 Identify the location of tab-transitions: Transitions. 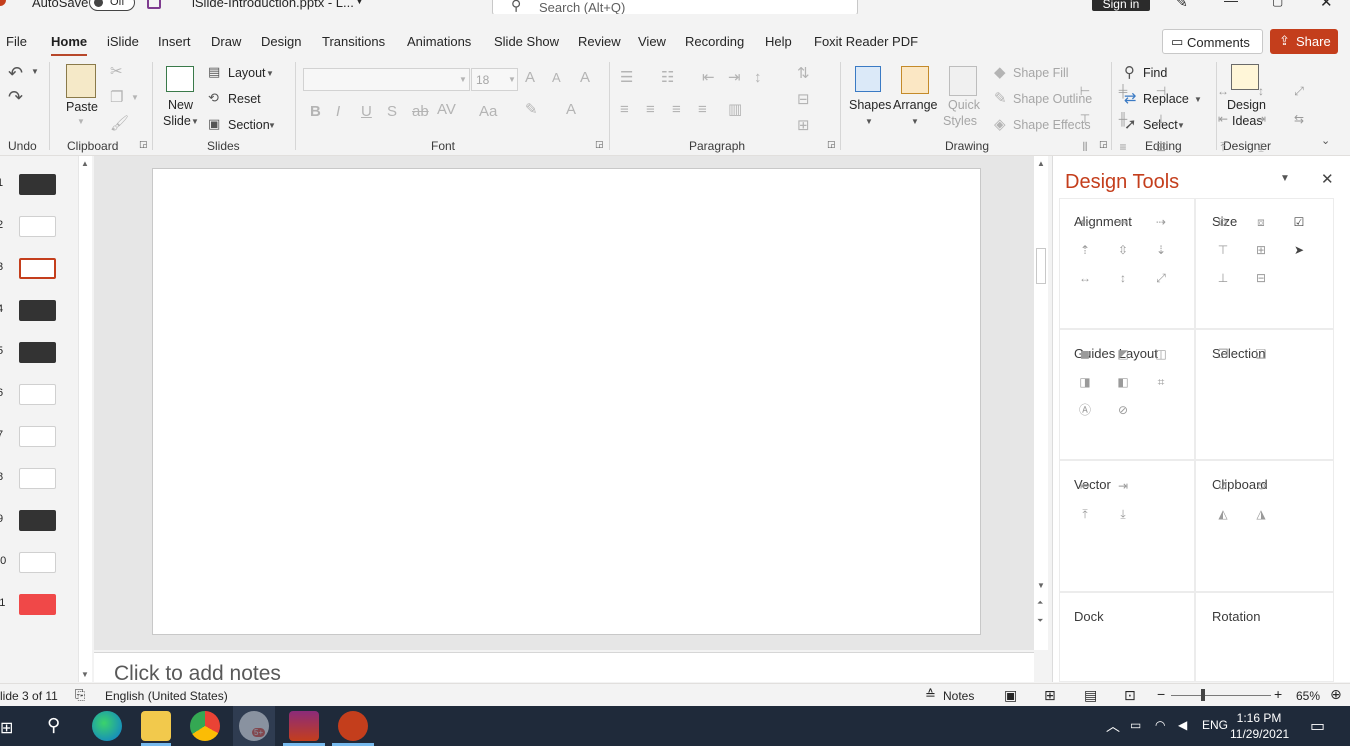
(353, 41).